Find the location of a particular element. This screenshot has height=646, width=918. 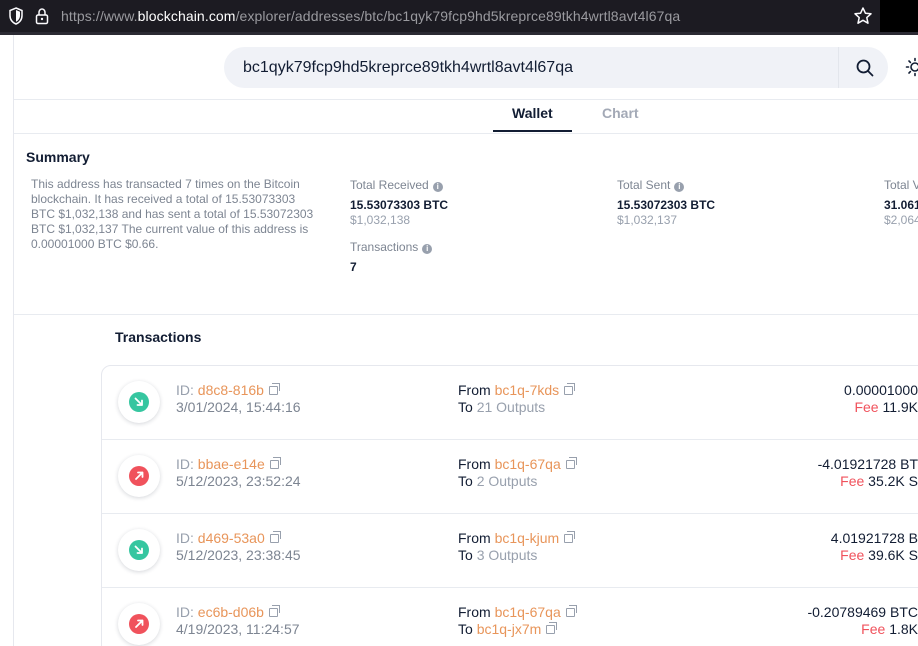

transactions-count-label-text: Transactions is located at coordinates (384, 247).